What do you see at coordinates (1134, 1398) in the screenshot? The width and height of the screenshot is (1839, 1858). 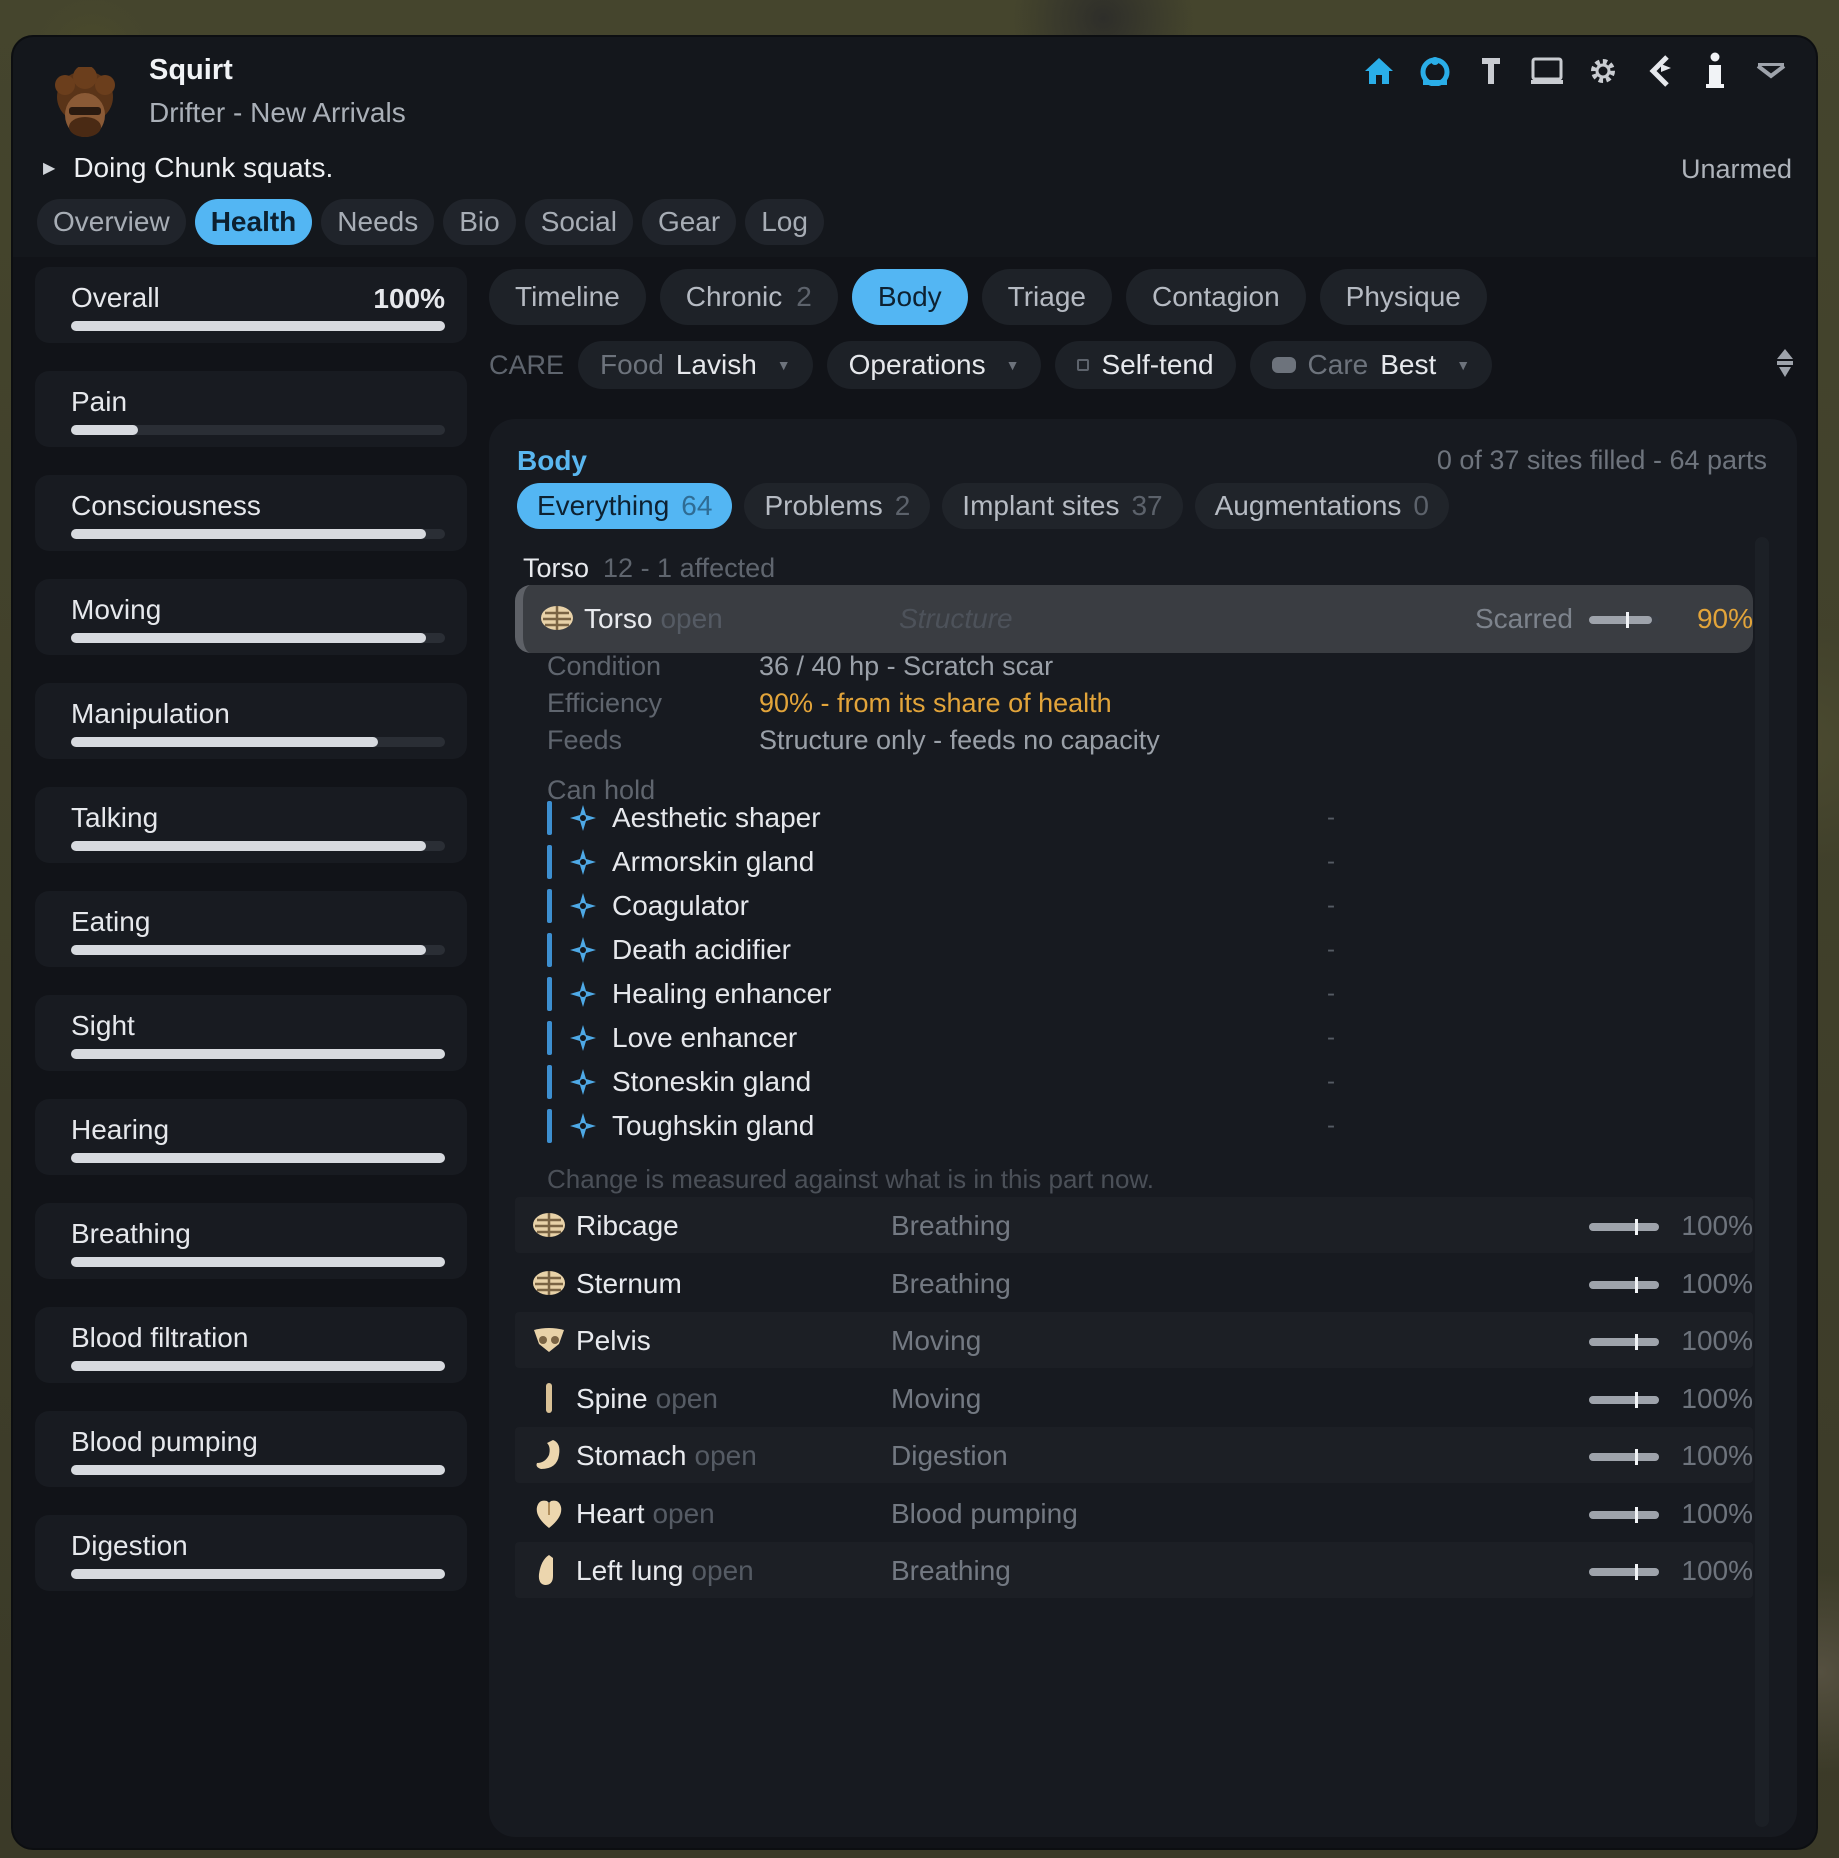 I see `part-row: Spine open Moving 100%` at bounding box center [1134, 1398].